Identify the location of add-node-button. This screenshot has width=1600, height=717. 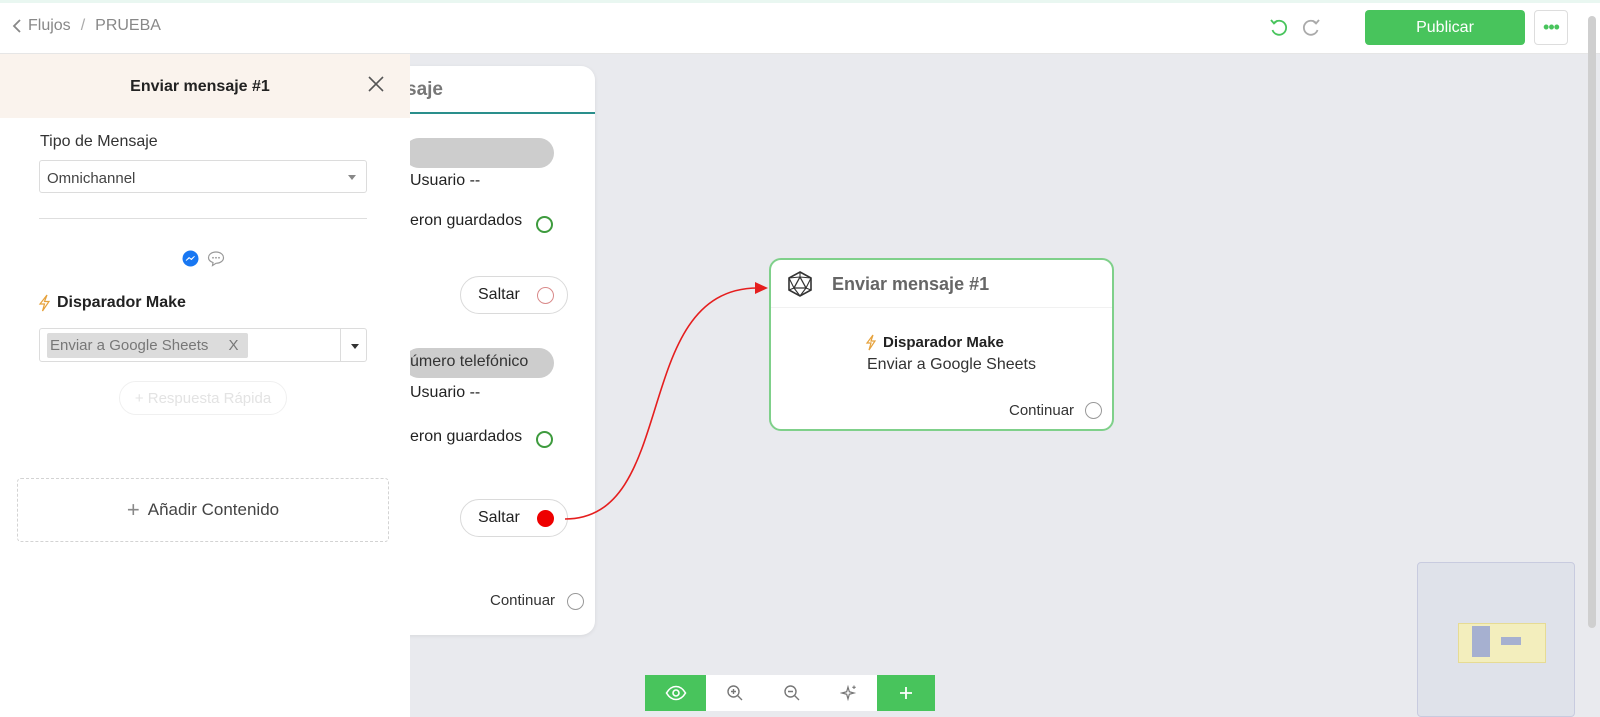
(906, 693).